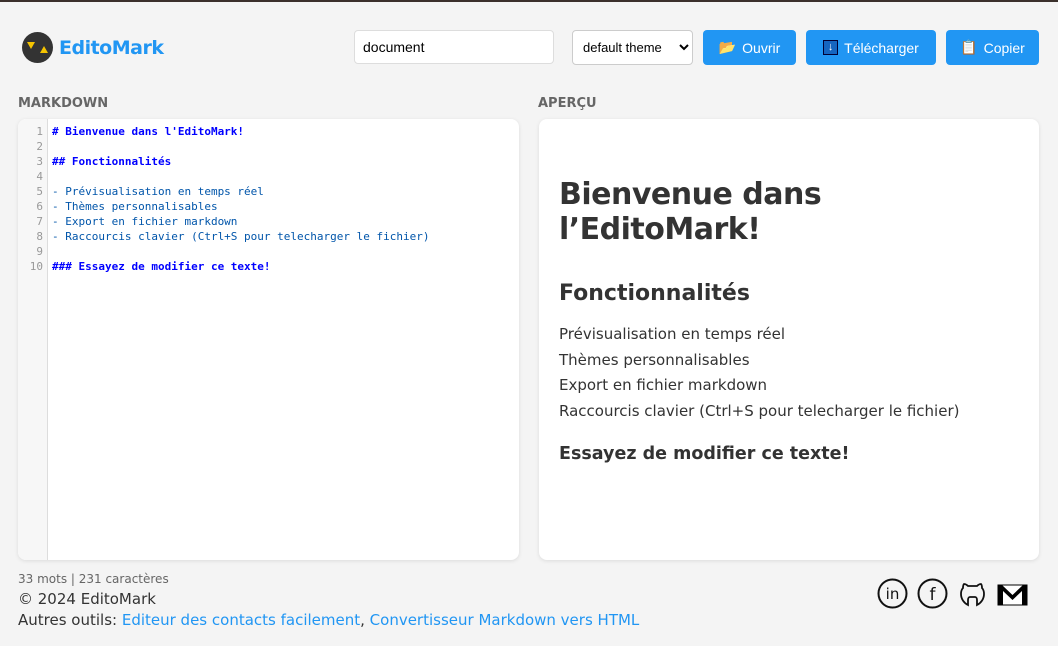 The width and height of the screenshot is (1058, 646). I want to click on facebook-icon: f, so click(932, 593).